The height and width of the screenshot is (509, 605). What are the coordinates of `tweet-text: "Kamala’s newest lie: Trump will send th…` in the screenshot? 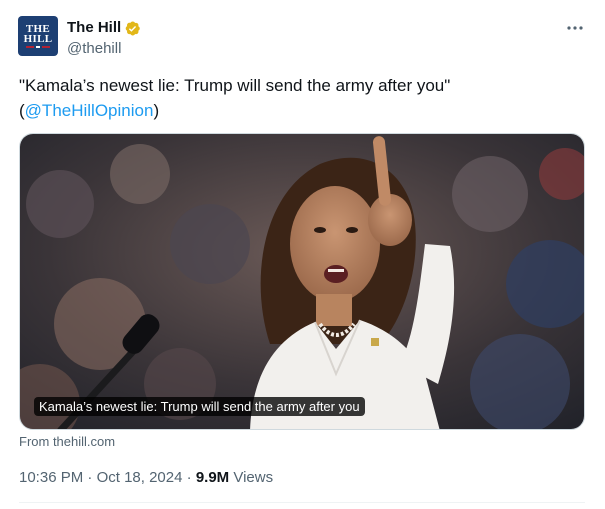 It's located at (299, 98).